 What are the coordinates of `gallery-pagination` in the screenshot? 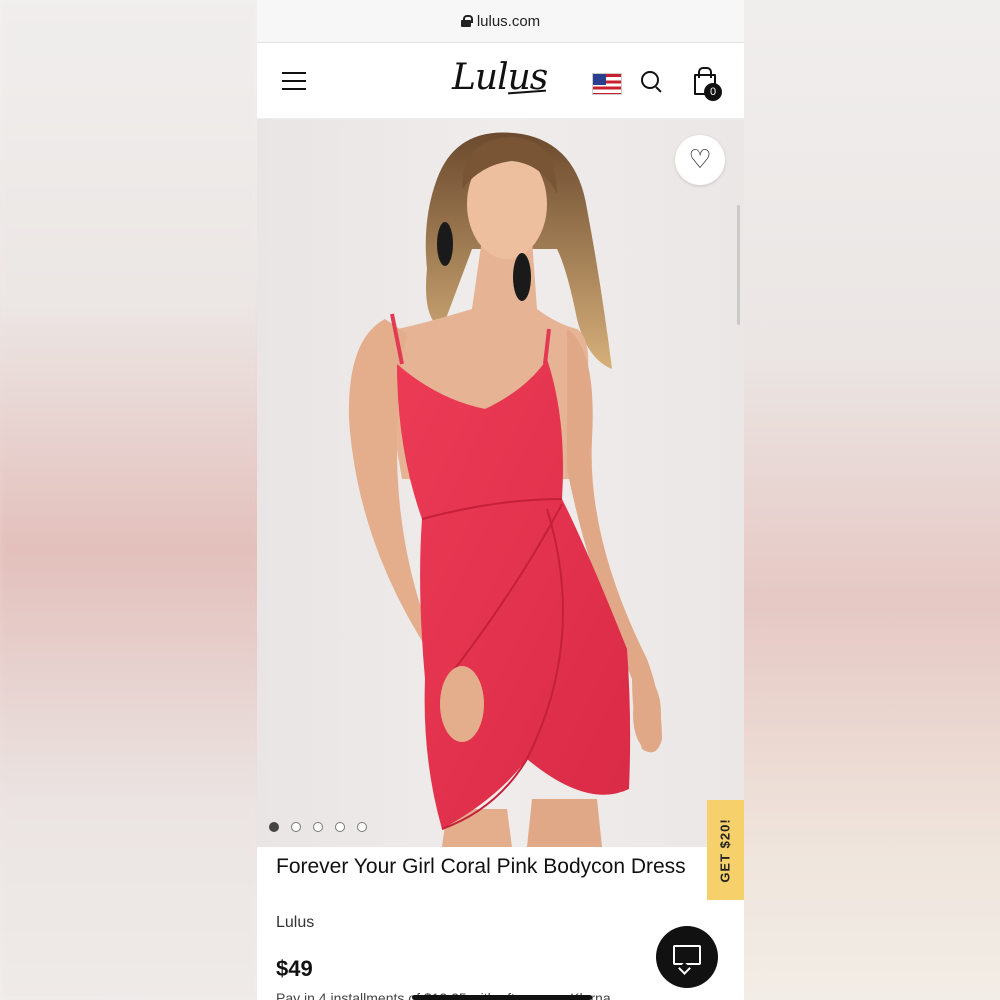 It's located at (318, 827).